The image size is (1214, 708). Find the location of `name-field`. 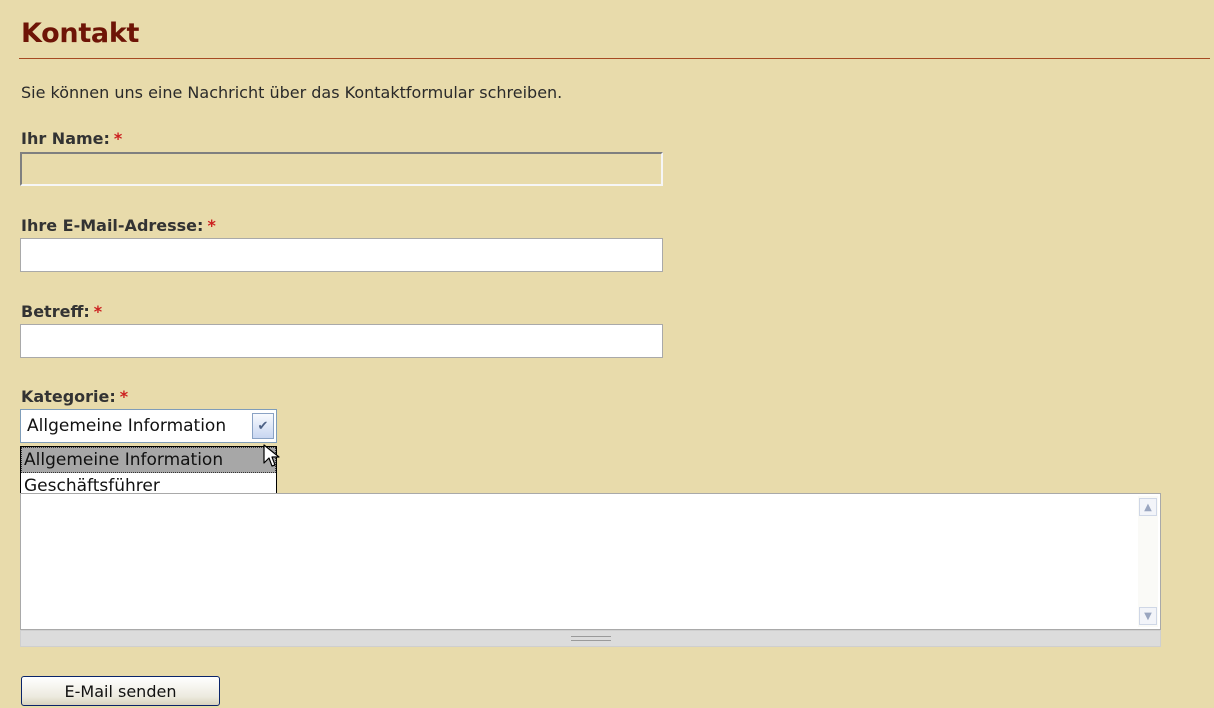

name-field is located at coordinates (341, 169).